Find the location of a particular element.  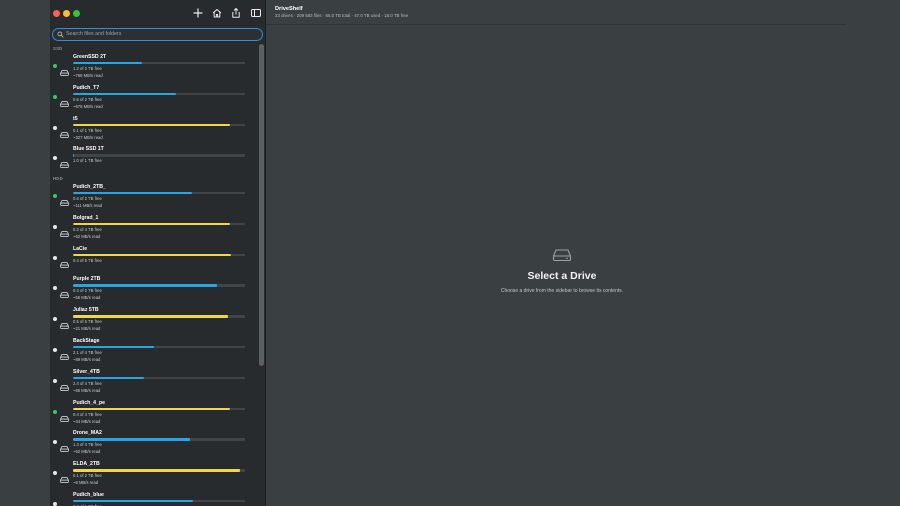

drive-name: Bolgrad_1 is located at coordinates (86, 217).